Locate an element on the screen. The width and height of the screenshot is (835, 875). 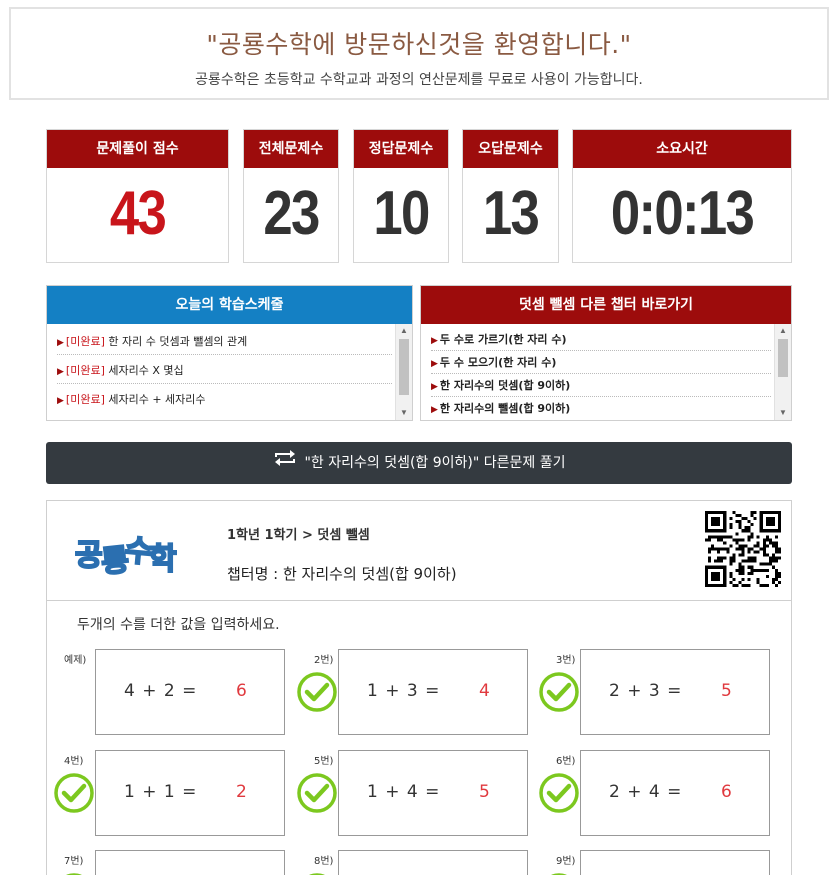
schedule-item: ▶ [미완료] 한 자리 수 덧셈과 뺄셈의 관계 is located at coordinates (224, 340).